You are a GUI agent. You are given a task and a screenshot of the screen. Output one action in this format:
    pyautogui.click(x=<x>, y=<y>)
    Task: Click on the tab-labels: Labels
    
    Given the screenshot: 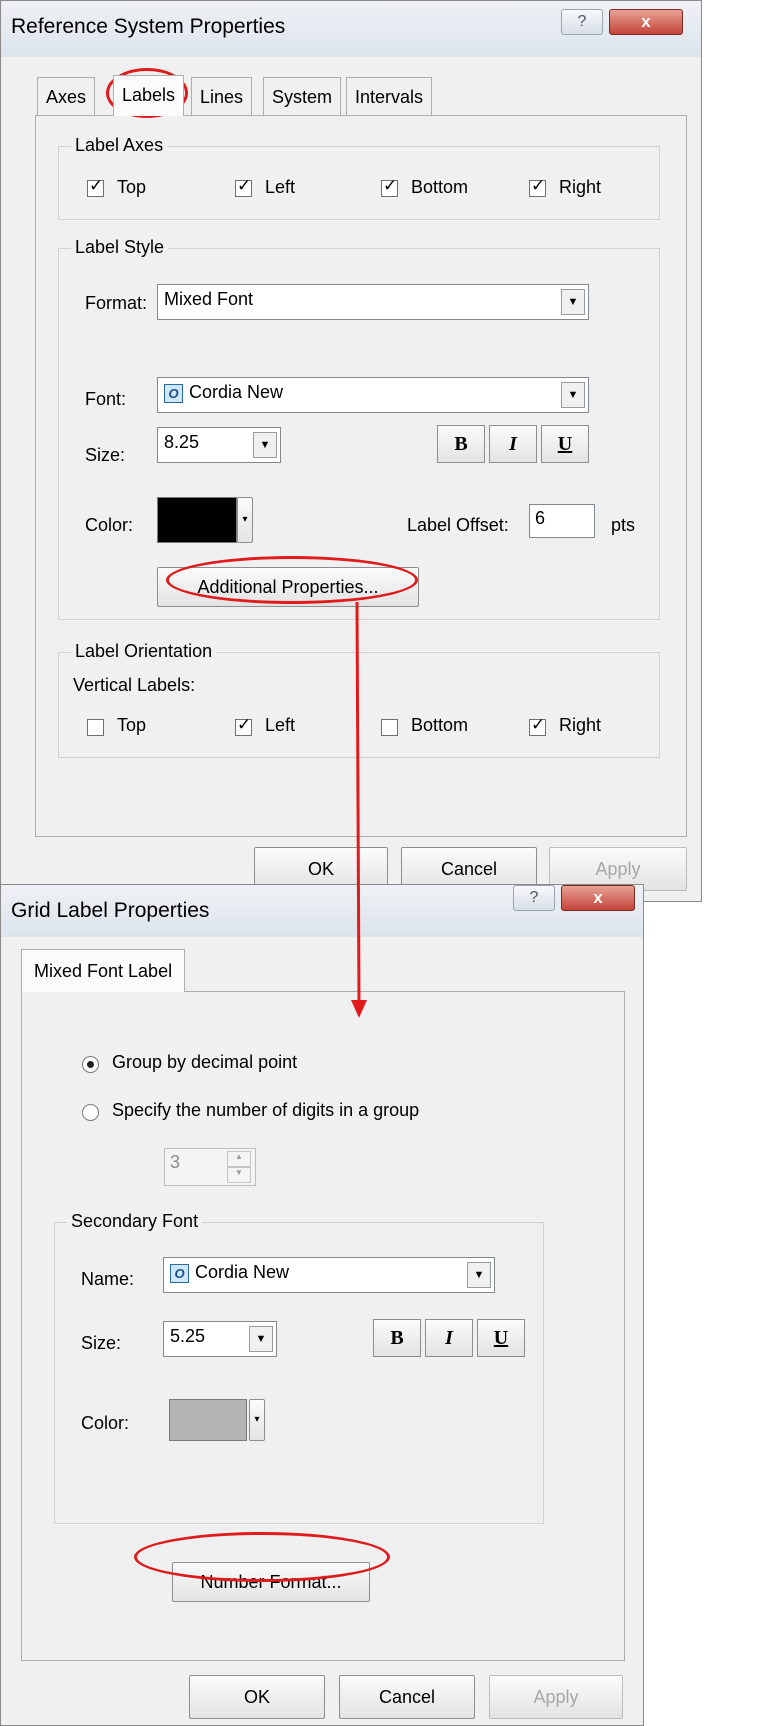 What is the action you would take?
    pyautogui.click(x=149, y=95)
    